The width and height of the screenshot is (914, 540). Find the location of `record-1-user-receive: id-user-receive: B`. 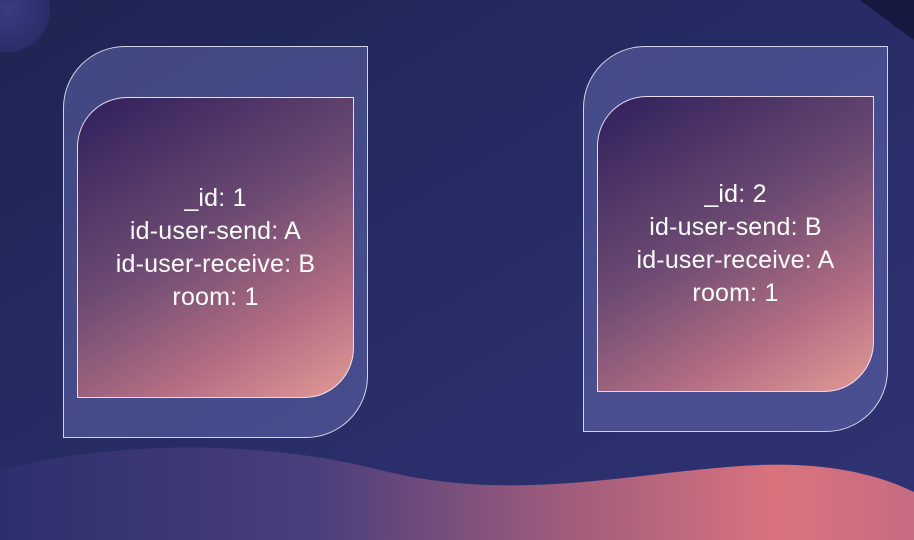

record-1-user-receive: id-user-receive: B is located at coordinates (215, 263).